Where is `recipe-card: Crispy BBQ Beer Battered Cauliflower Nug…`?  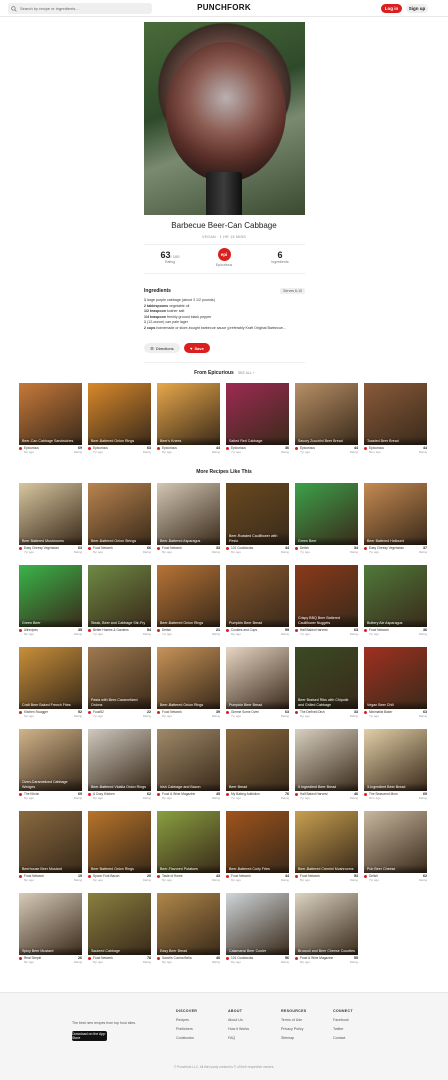 recipe-card: Crispy BBQ Beer Battered Cauliflower Nug… is located at coordinates (326, 601).